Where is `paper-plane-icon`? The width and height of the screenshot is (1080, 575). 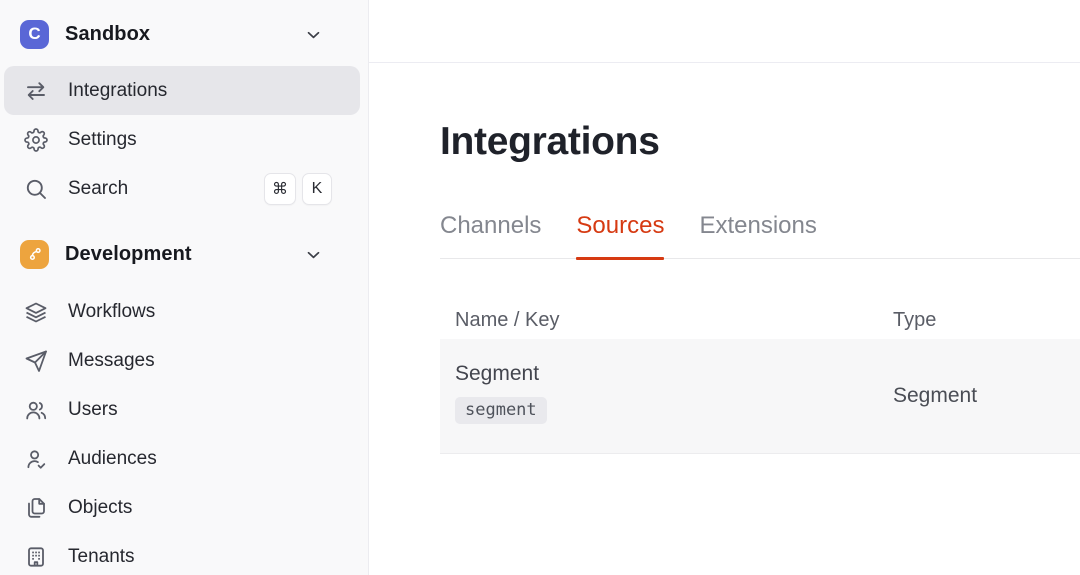 paper-plane-icon is located at coordinates (36, 361).